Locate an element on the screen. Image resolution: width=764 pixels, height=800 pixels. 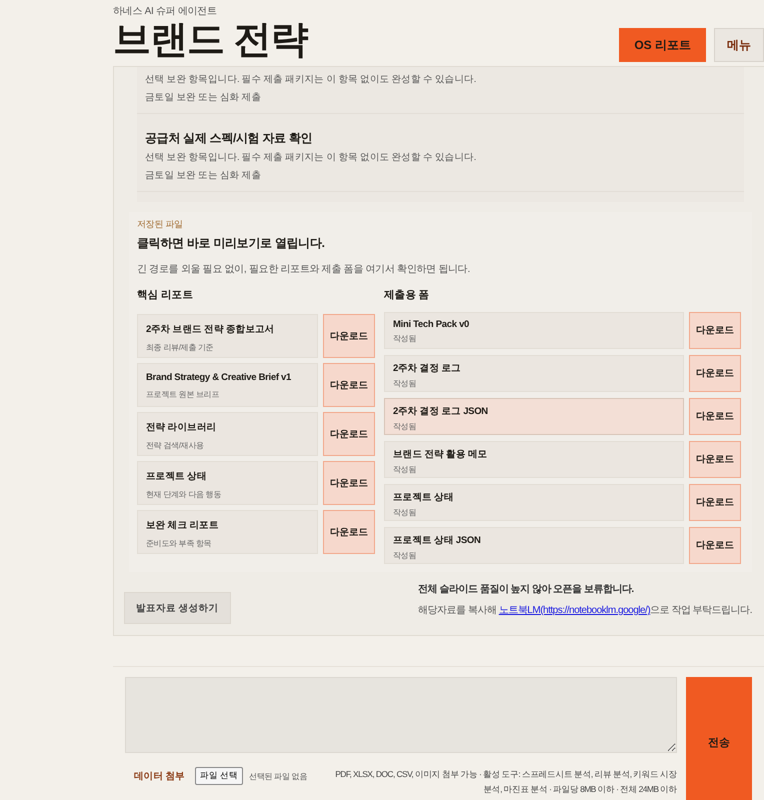
file-name: 전략 라이브러리 is located at coordinates (182, 427).